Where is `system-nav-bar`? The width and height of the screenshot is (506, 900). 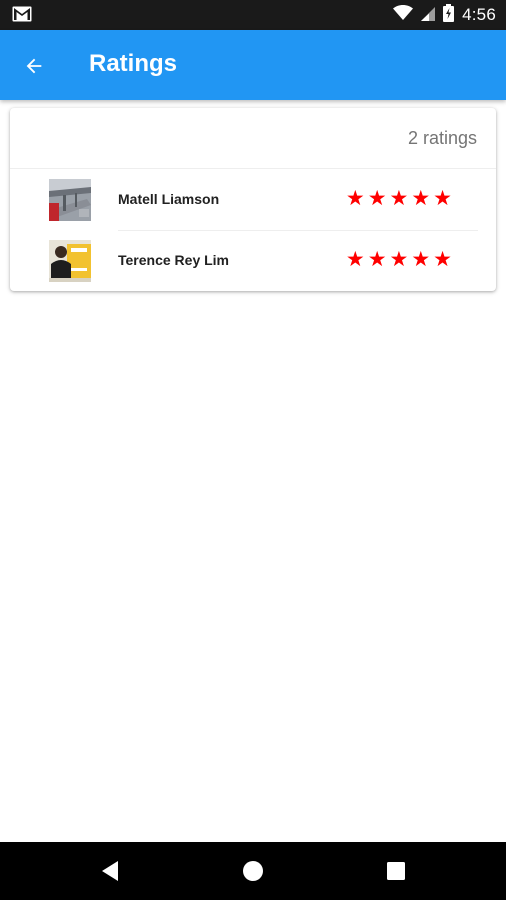 system-nav-bar is located at coordinates (253, 871).